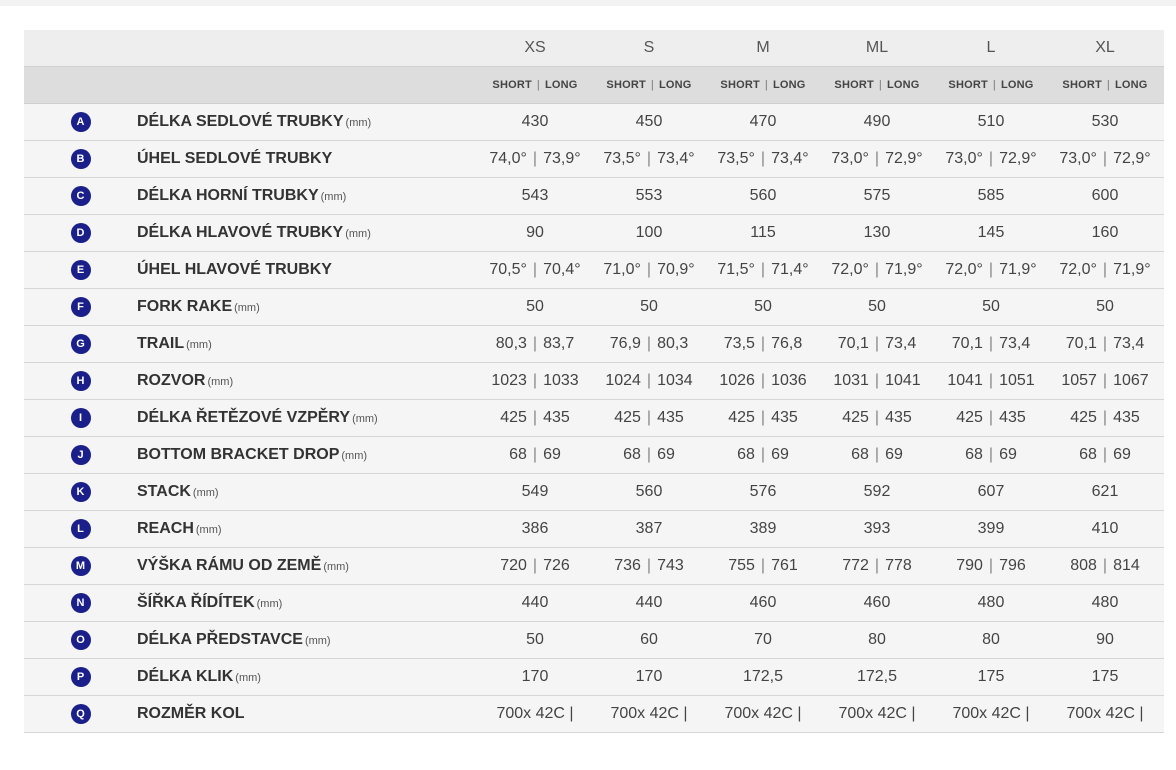  What do you see at coordinates (790, 158) in the screenshot?
I see `long-value: 73,4°` at bounding box center [790, 158].